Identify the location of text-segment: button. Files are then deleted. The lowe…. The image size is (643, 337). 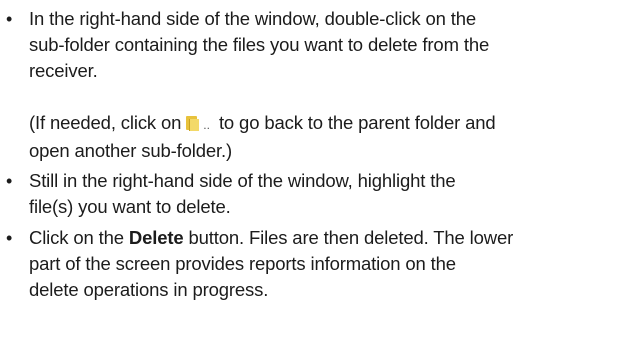
(348, 237).